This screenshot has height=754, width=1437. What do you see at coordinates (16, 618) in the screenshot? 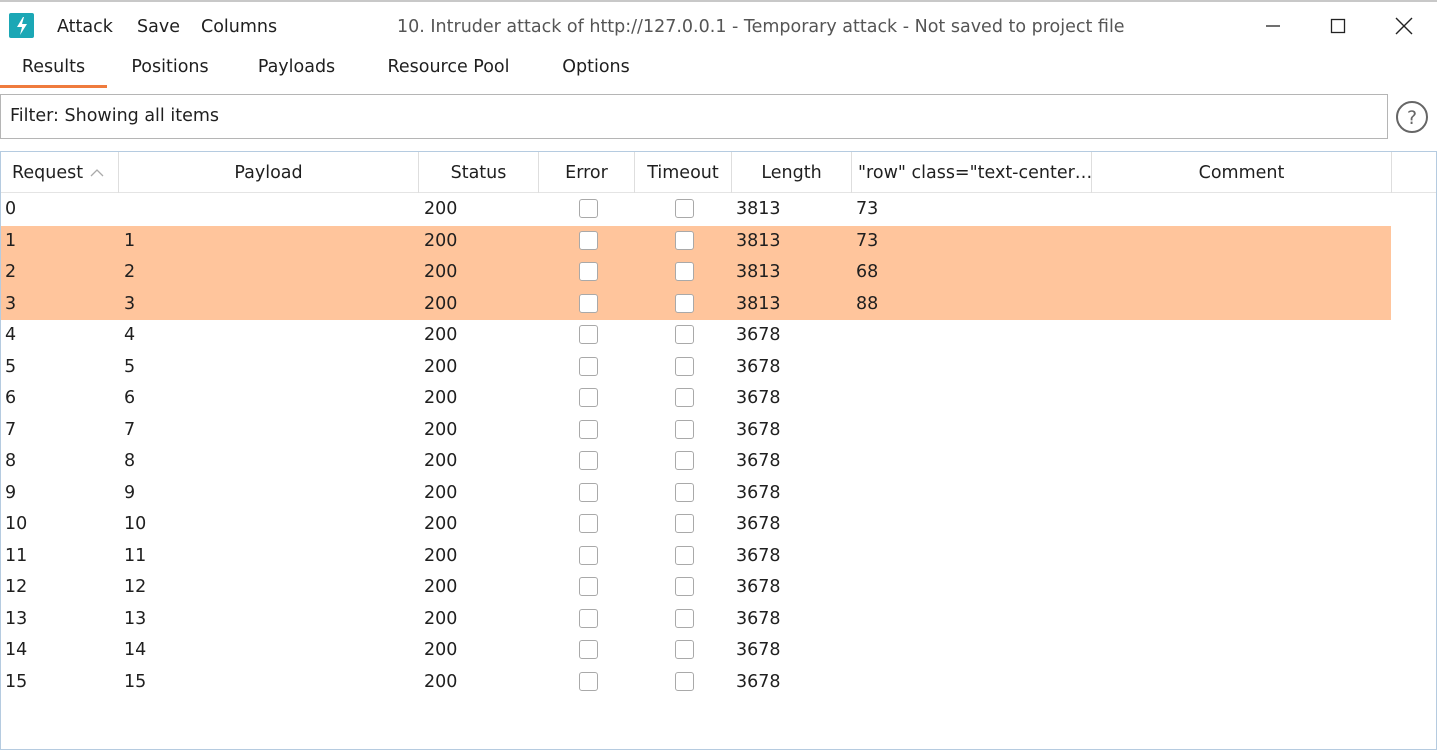
I see `cell-request: 13` at bounding box center [16, 618].